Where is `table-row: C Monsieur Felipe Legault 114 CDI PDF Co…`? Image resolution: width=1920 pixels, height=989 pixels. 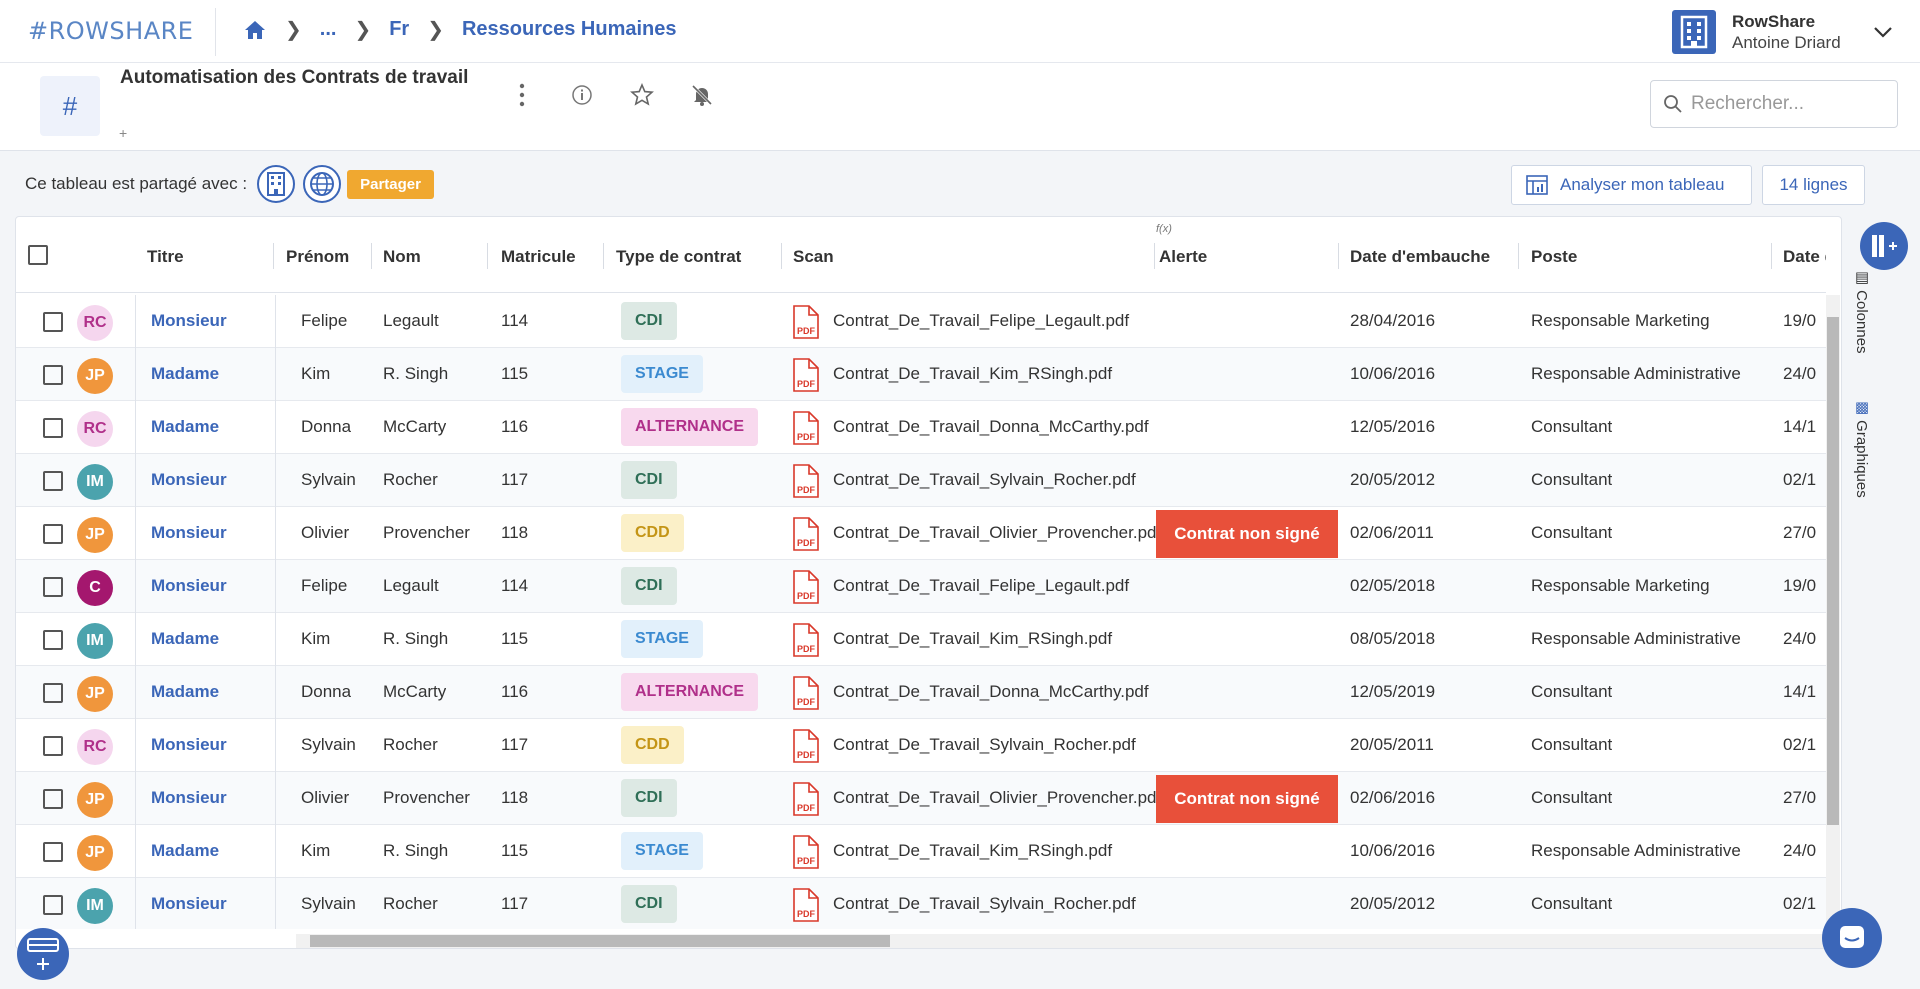
table-row: C Monsieur Felipe Legault 114 CDI PDF Co… is located at coordinates (921, 586).